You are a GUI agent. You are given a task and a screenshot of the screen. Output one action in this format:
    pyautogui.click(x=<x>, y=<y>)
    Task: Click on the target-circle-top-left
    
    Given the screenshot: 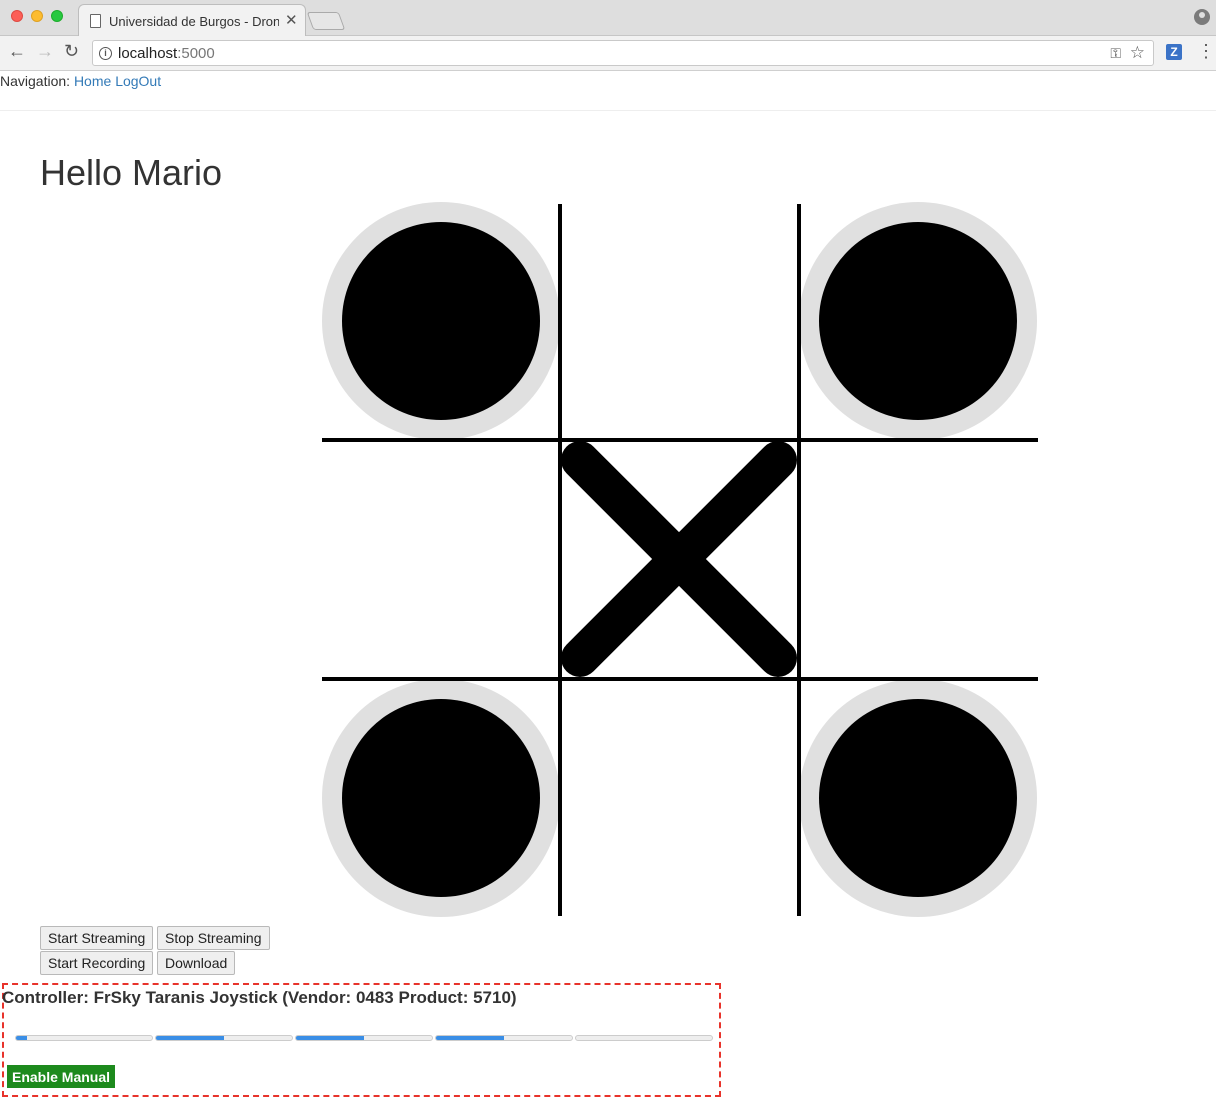 What is the action you would take?
    pyautogui.click(x=441, y=321)
    